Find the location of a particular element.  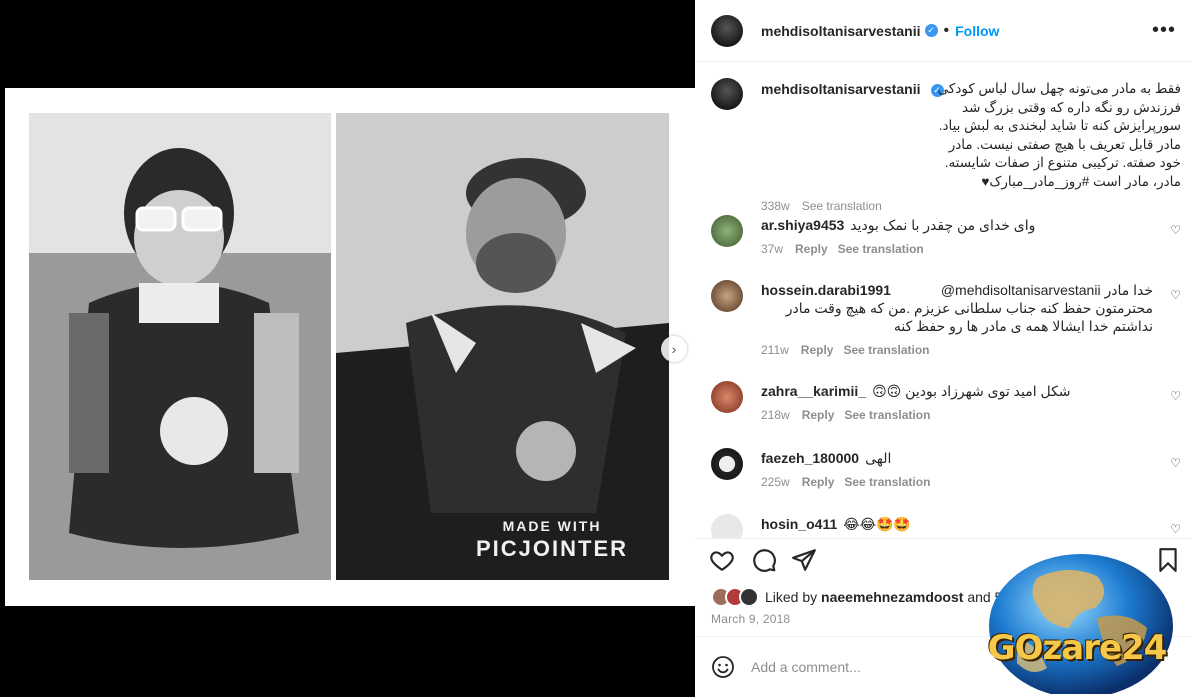

liker-username: naeemehnezamdoost is located at coordinates (892, 597).